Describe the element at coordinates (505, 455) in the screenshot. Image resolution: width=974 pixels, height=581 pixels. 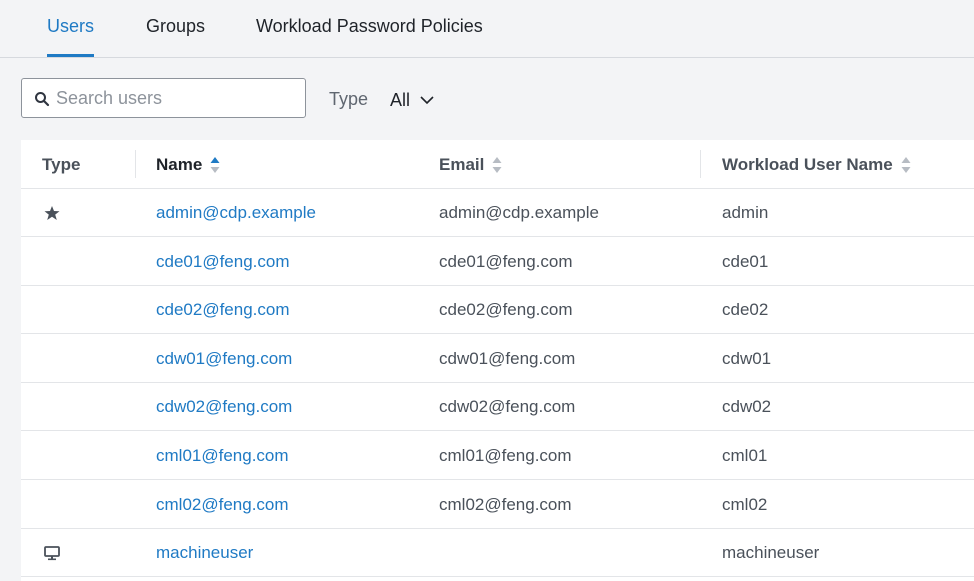
I see `user-email: cml01@feng.com` at that location.